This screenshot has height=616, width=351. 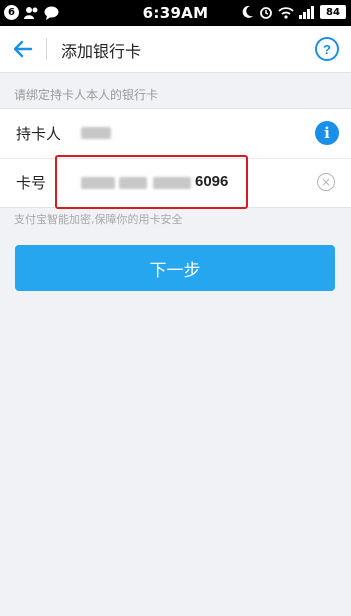 What do you see at coordinates (266, 13) in the screenshot?
I see `alarm-icon` at bounding box center [266, 13].